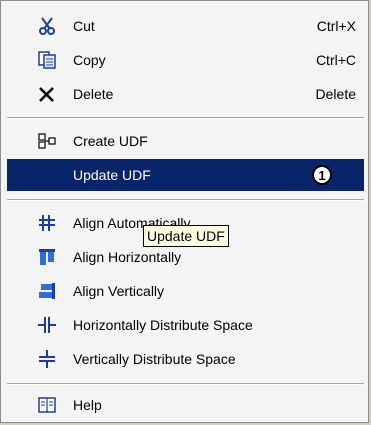 The width and height of the screenshot is (371, 425). I want to click on distribute-horizontal-icon, so click(47, 325).